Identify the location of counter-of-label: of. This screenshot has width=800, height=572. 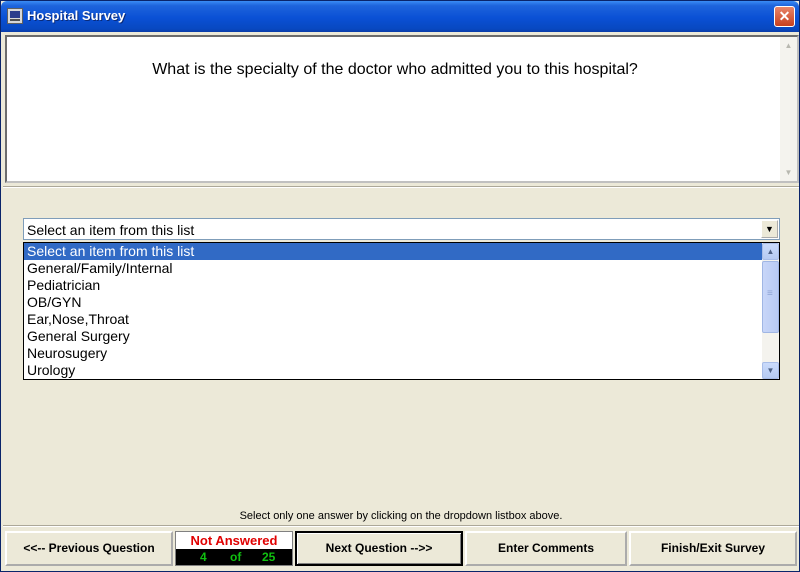
(236, 557).